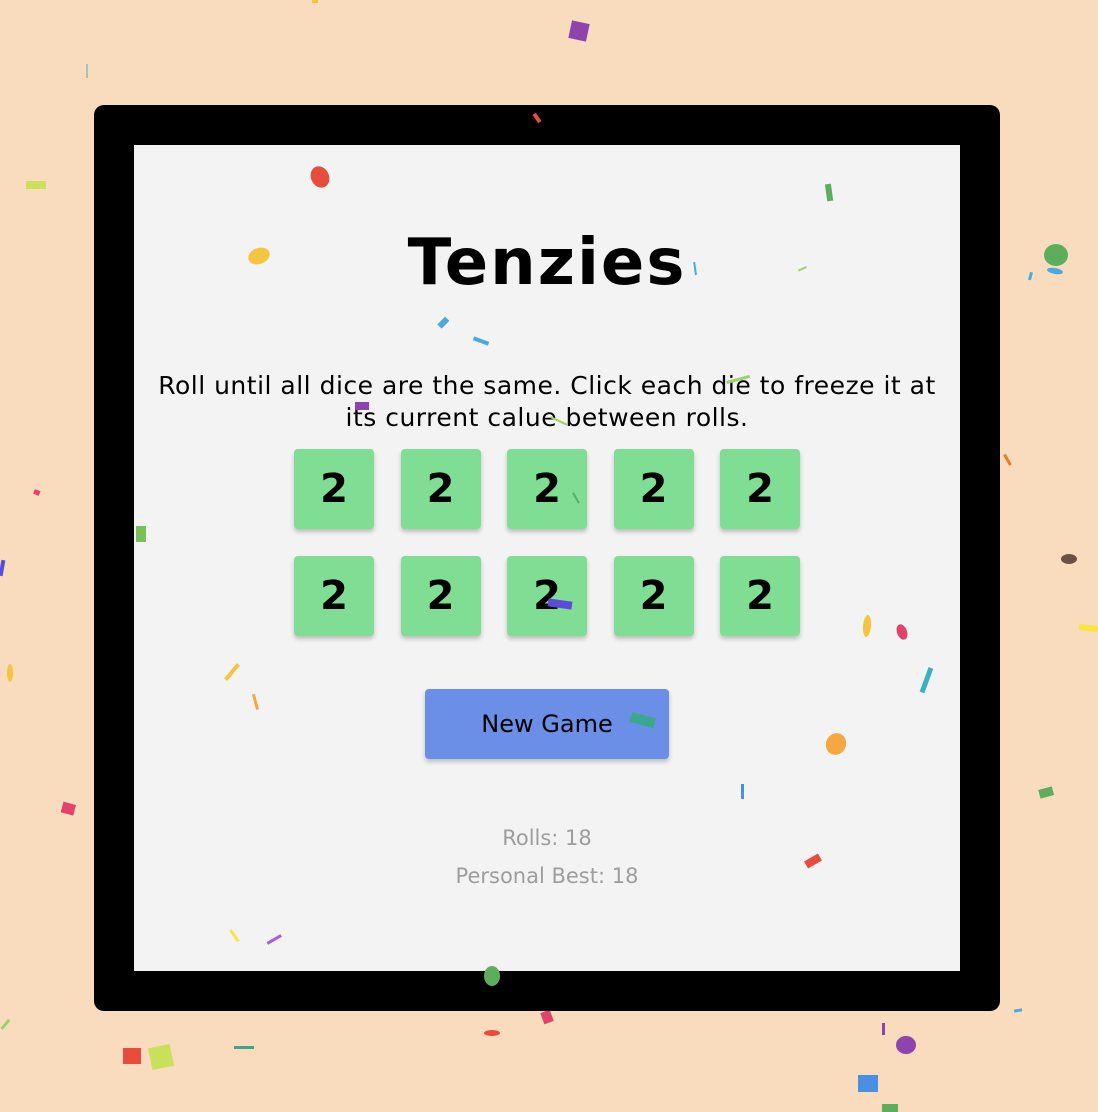 The height and width of the screenshot is (1112, 1098). Describe the element at coordinates (334, 489) in the screenshot. I see `die-1: 2` at that location.